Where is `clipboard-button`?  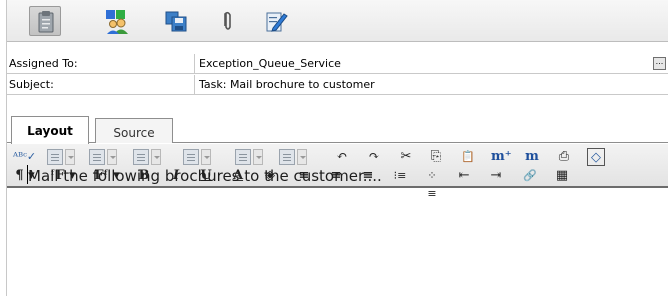 clipboard-button is located at coordinates (45, 21).